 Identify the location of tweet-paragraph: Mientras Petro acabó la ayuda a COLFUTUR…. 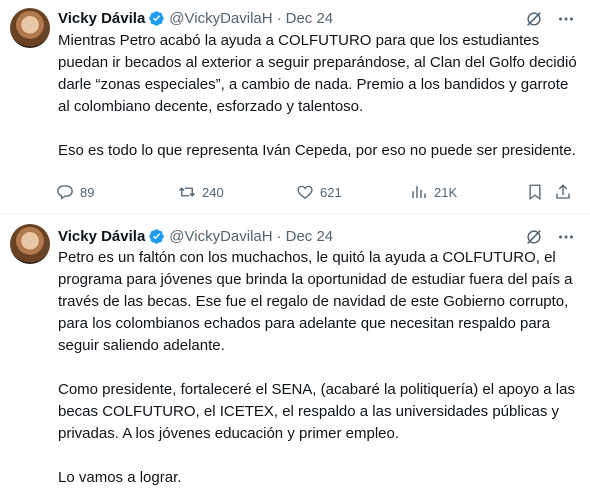
(317, 73).